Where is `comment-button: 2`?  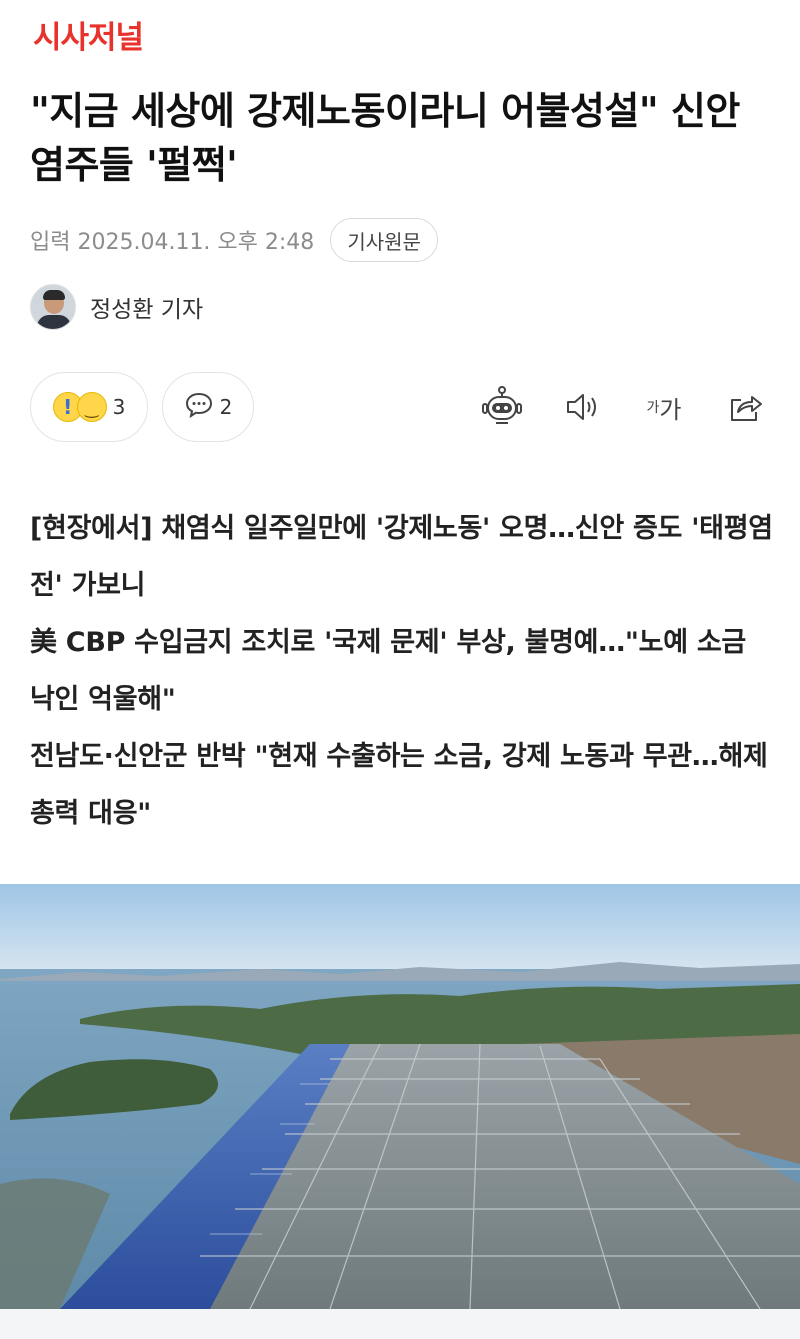
comment-button: 2 is located at coordinates (208, 407).